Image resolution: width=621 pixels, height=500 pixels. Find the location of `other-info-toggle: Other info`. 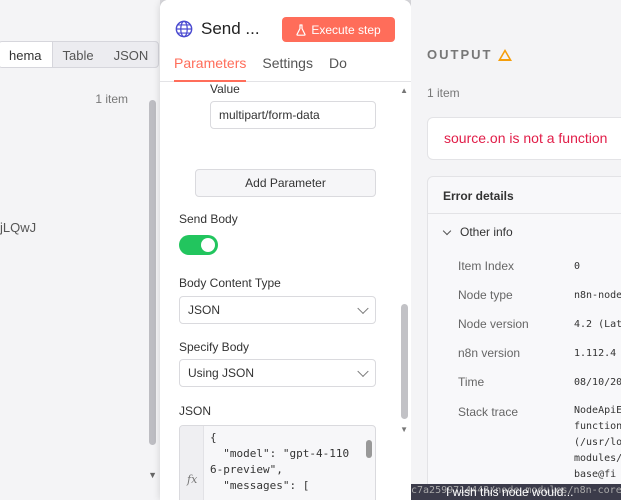

other-info-toggle: Other info is located at coordinates (477, 232).